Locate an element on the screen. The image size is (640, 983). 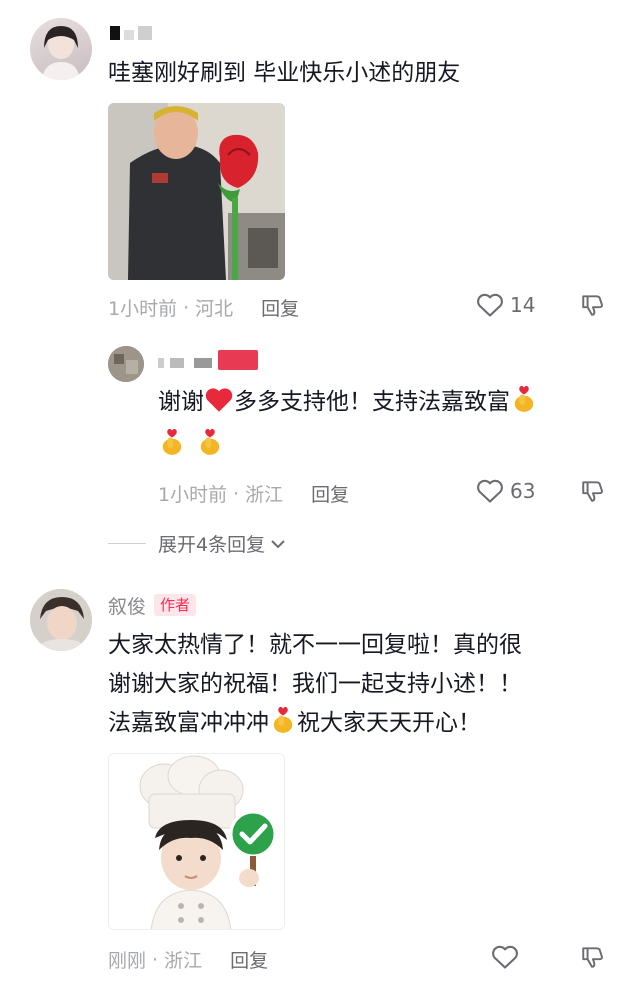
expand-replies-button: 展开4条回复 is located at coordinates (197, 543).